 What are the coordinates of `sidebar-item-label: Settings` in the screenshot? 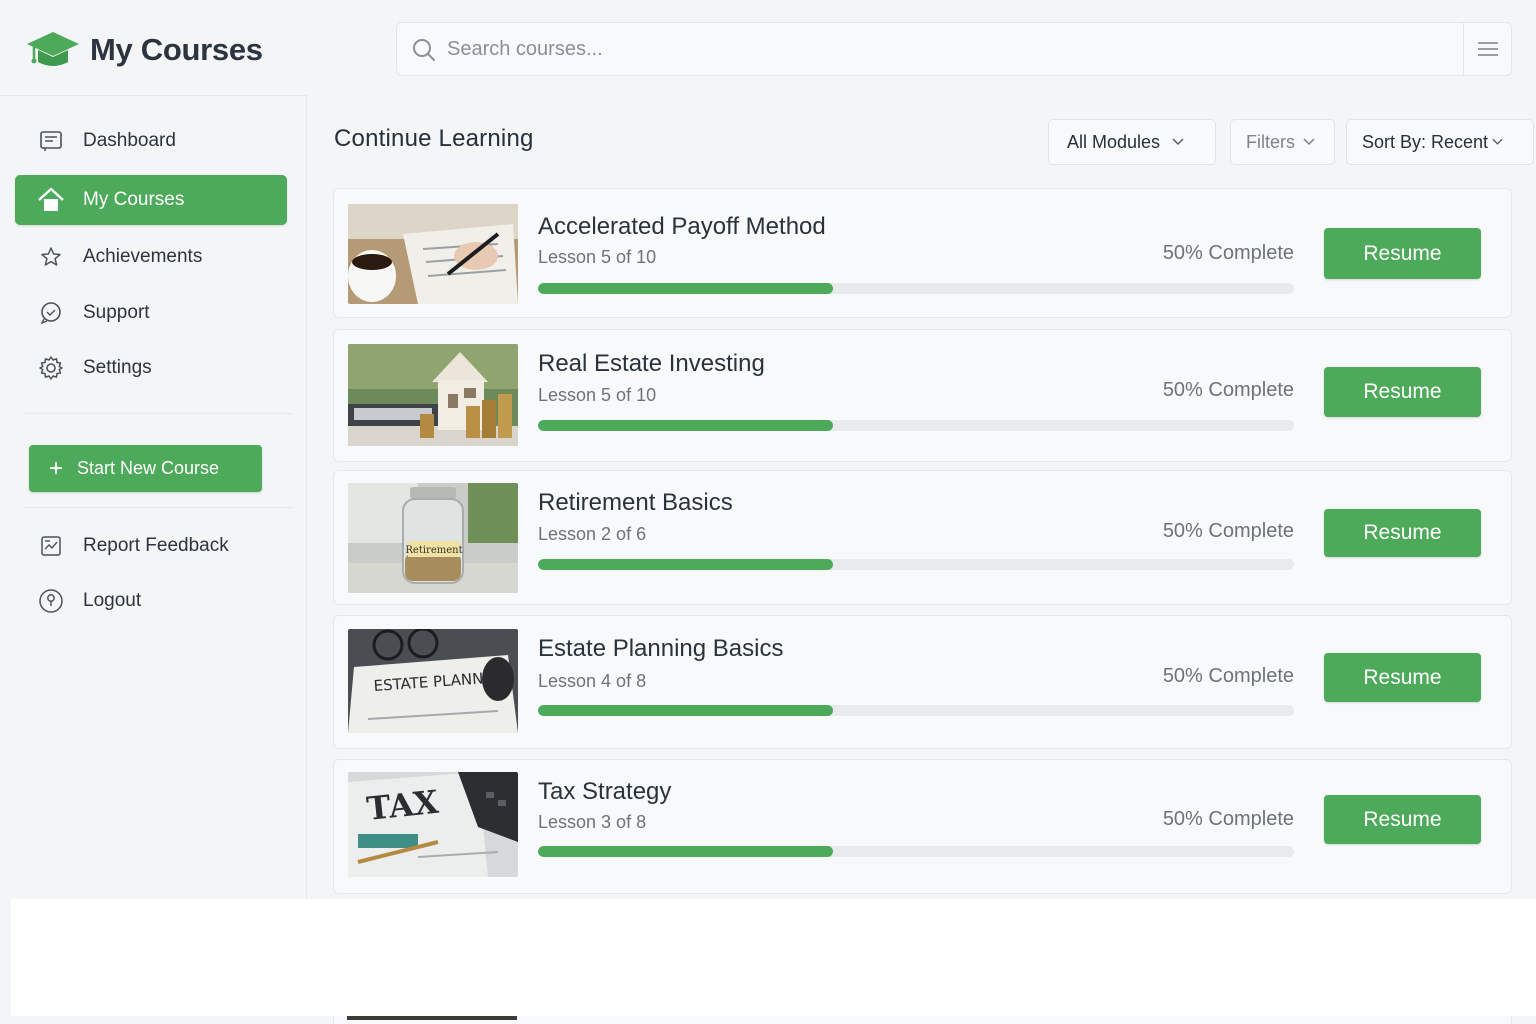 It's located at (117, 367).